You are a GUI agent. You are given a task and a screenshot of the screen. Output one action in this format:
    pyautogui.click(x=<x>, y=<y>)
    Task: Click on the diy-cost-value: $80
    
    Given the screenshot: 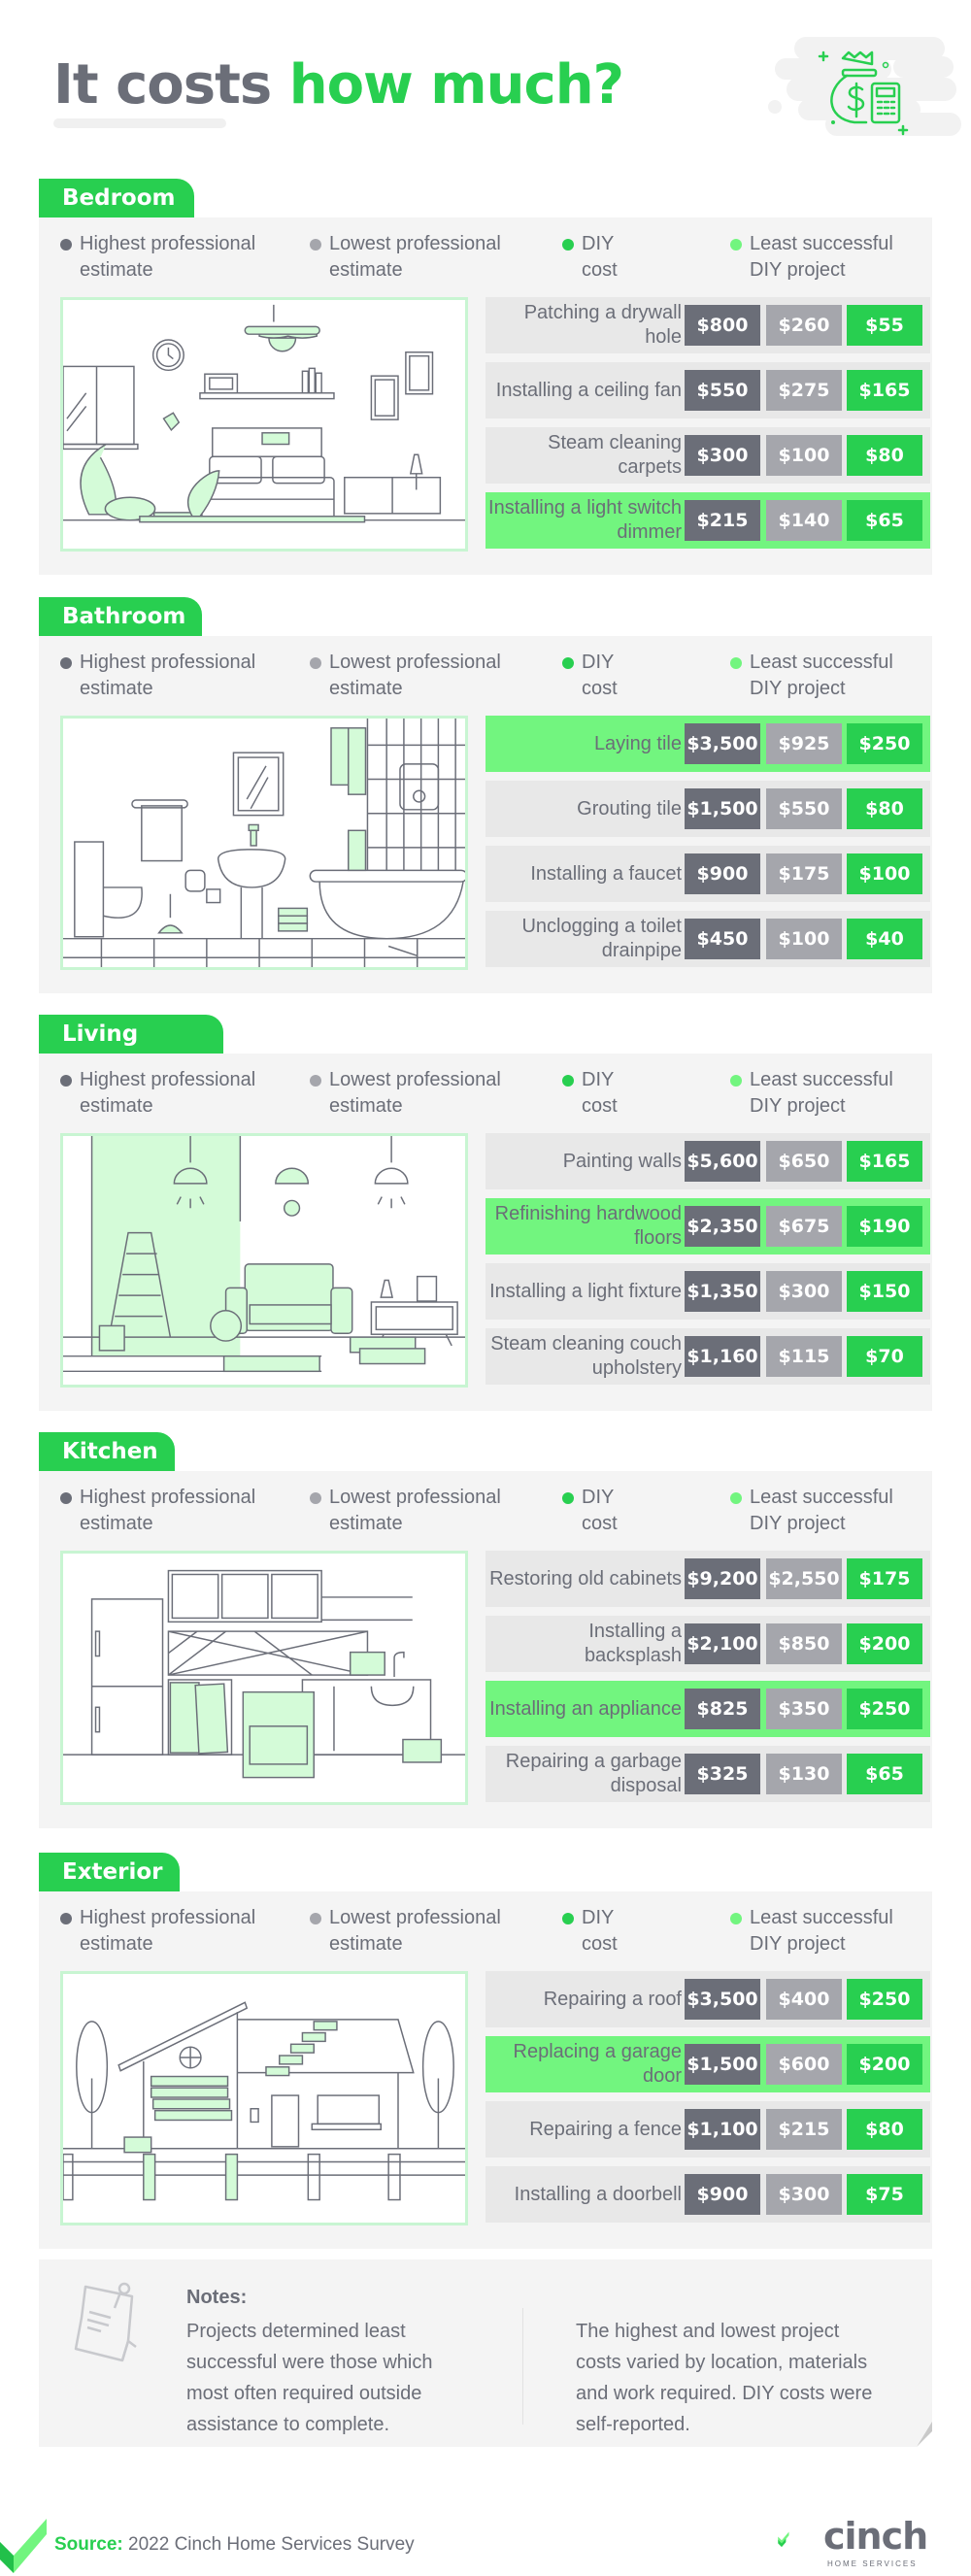 What is the action you would take?
    pyautogui.click(x=884, y=456)
    